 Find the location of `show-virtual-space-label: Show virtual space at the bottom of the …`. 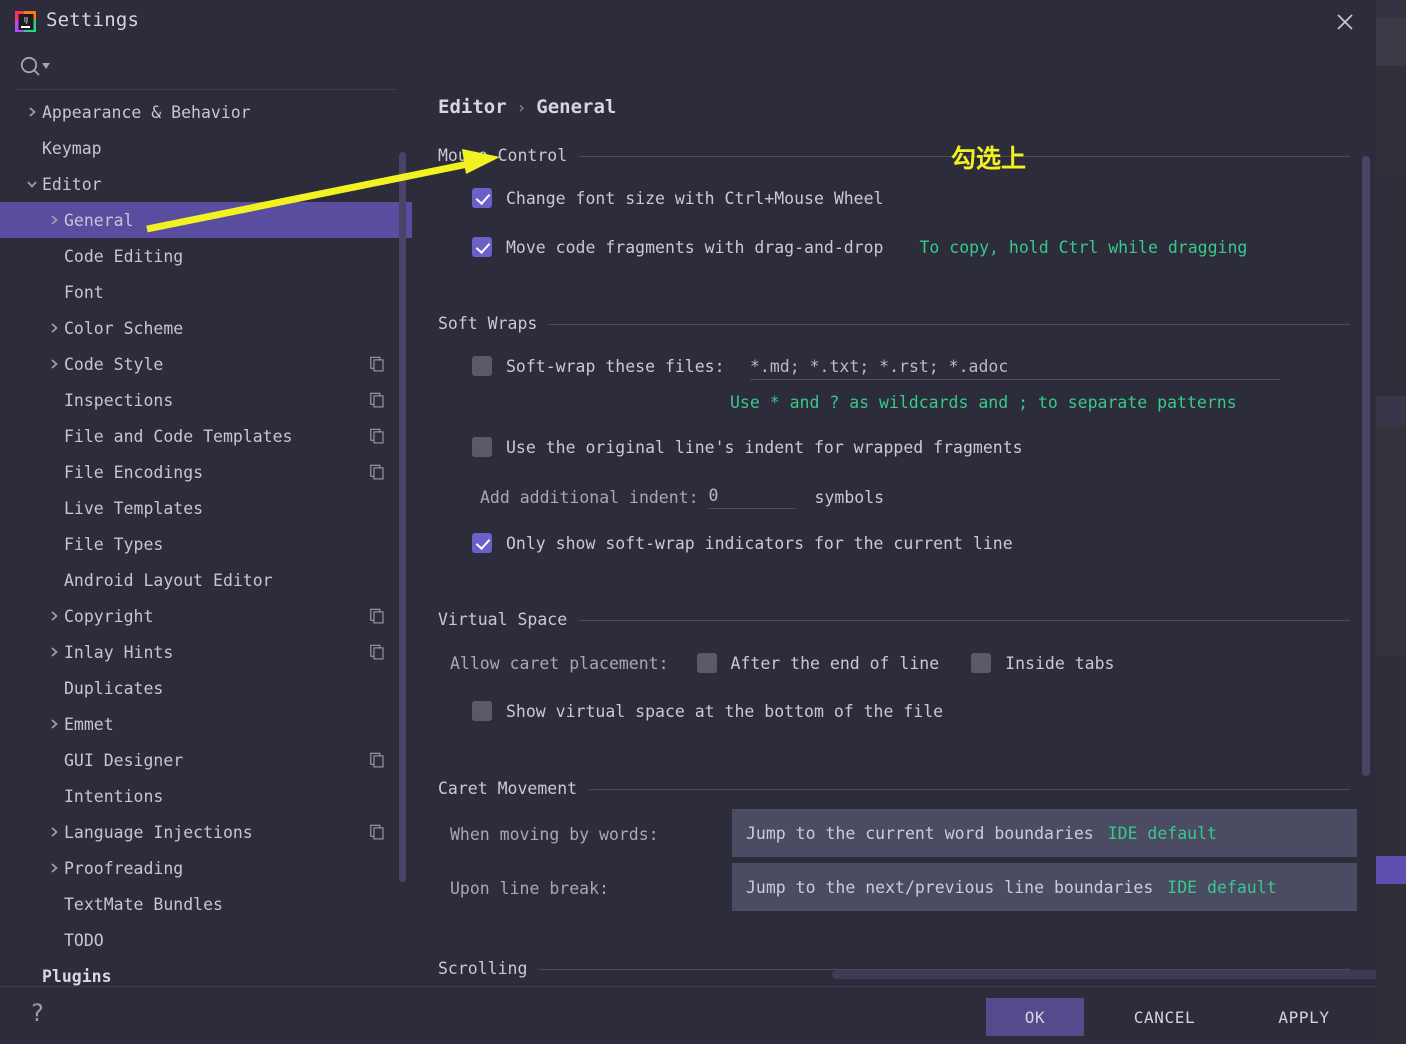

show-virtual-space-label: Show virtual space at the bottom of the … is located at coordinates (725, 711).